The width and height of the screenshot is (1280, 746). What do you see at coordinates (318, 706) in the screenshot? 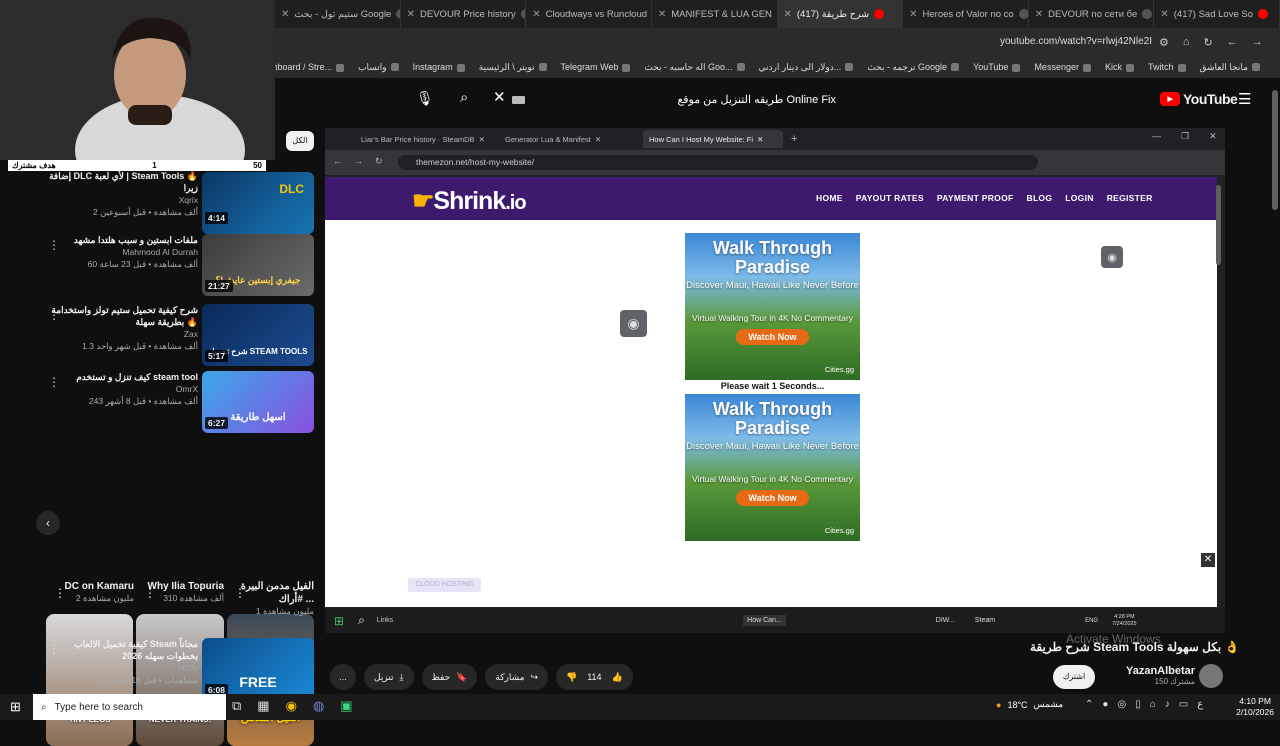
I see `discord-icon: ◍` at bounding box center [318, 706].